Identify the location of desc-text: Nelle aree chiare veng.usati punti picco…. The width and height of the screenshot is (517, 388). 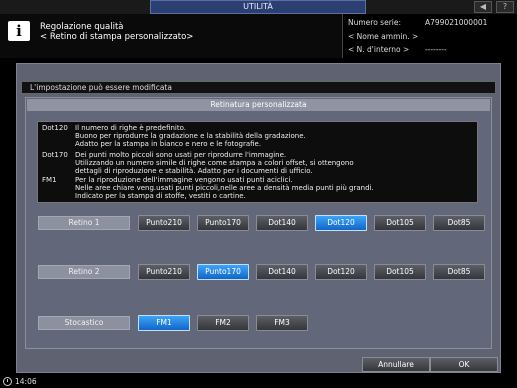
(224, 188).